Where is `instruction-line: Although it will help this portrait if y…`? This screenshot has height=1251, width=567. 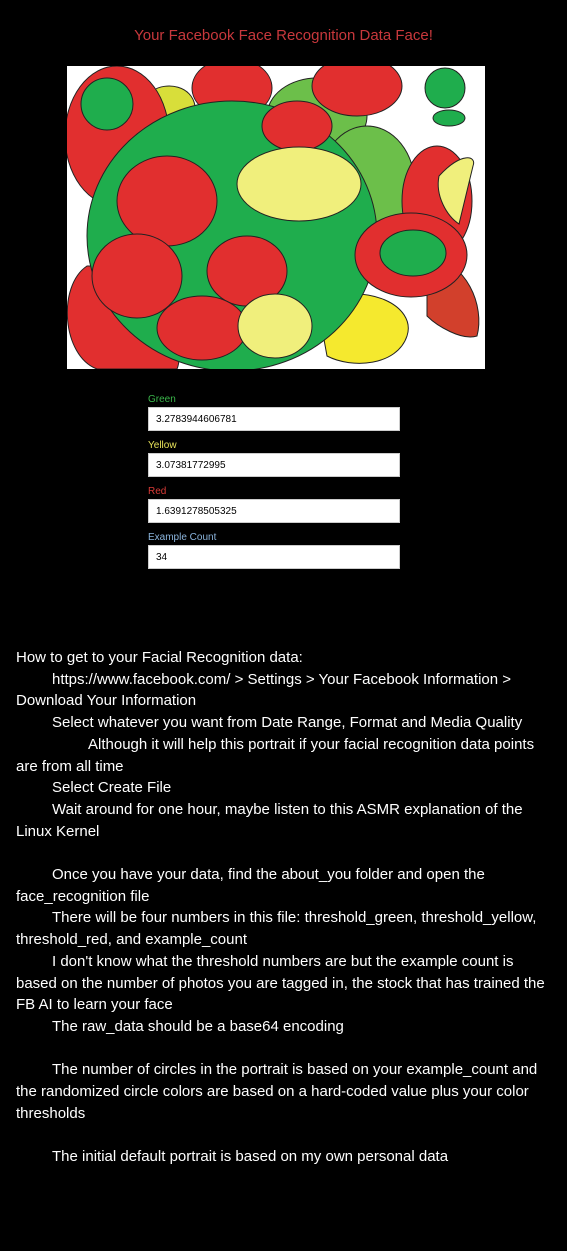
instruction-line: Although it will help this portrait if y… is located at coordinates (275, 755).